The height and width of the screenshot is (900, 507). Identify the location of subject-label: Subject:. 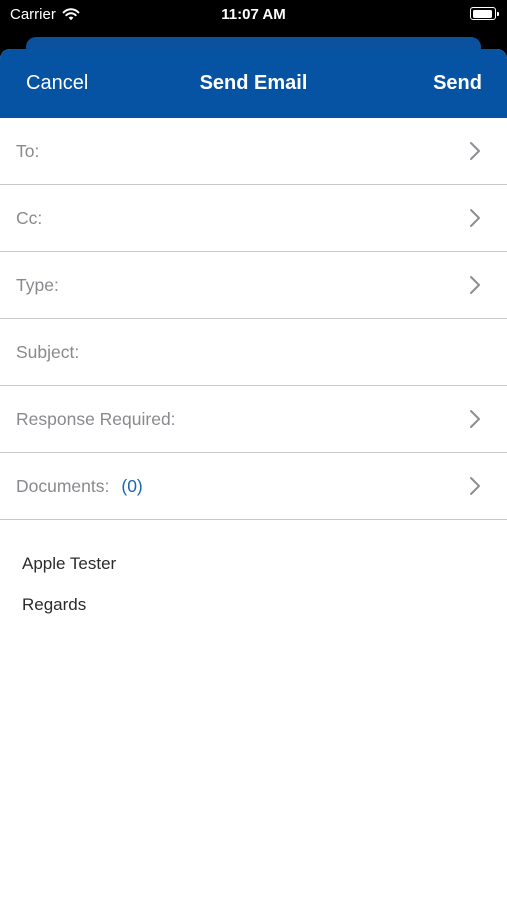
(48, 351).